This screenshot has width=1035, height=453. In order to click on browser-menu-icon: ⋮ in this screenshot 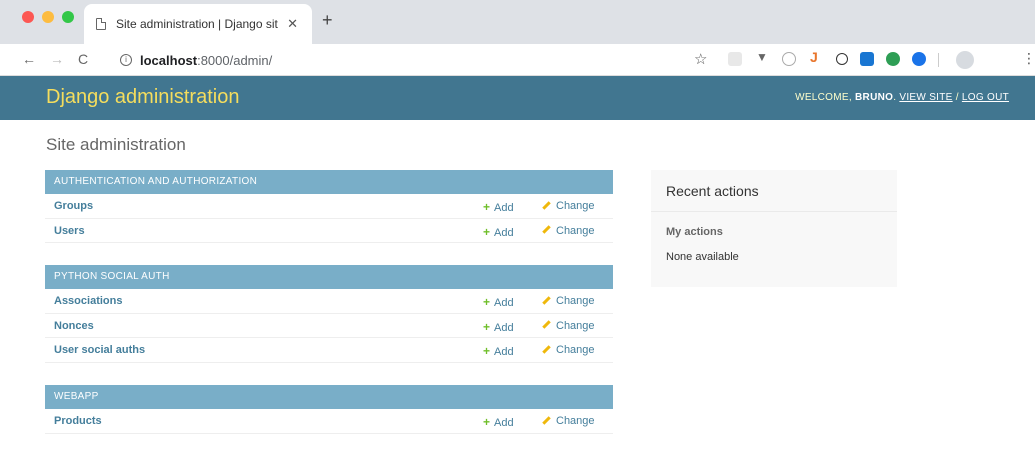, I will do `click(1028, 58)`.